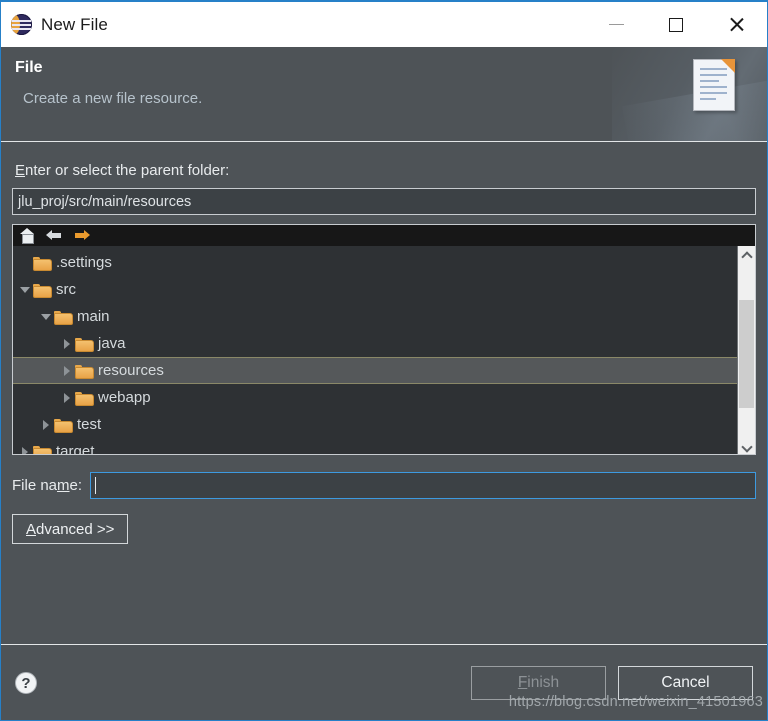 The image size is (768, 721). I want to click on tree-item-label: src, so click(66, 289).